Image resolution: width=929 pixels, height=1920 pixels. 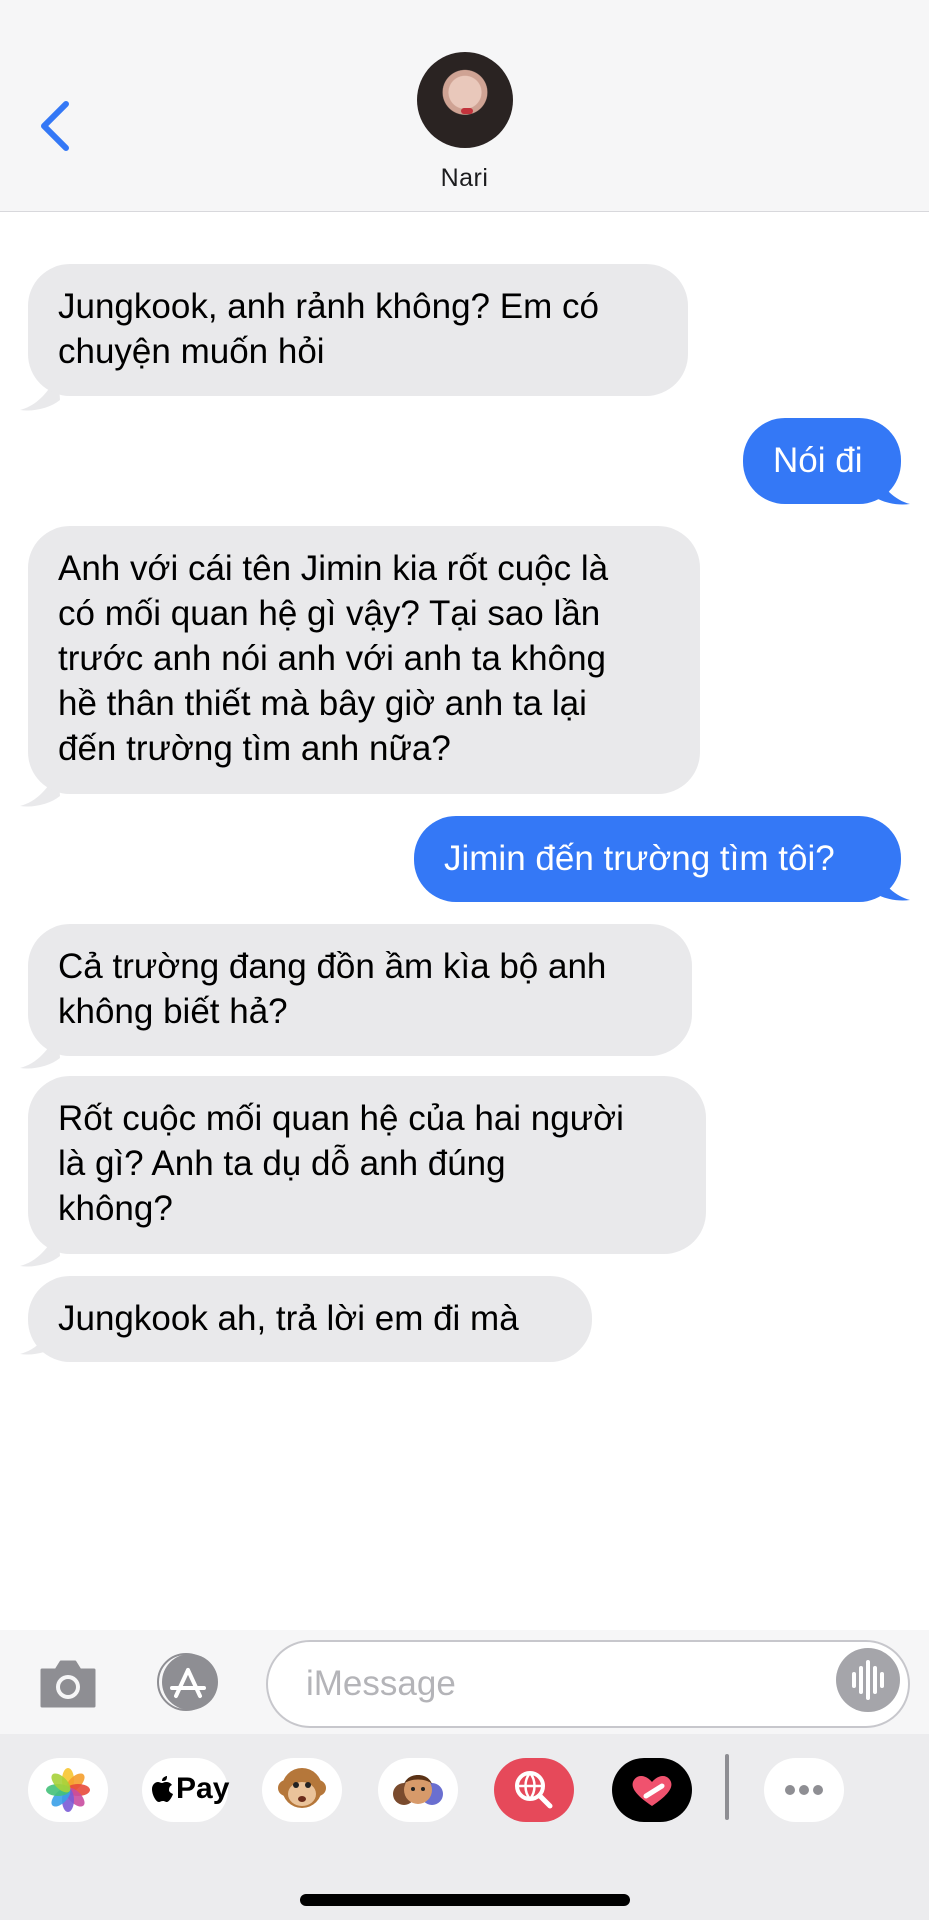 I want to click on message-bubble-incoming: Jungkook ah, trả lời em đi mà, so click(x=310, y=1319).